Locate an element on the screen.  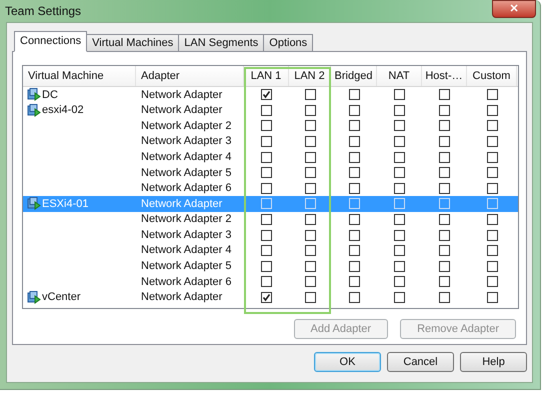
column-header: LAN 2 is located at coordinates (310, 76).